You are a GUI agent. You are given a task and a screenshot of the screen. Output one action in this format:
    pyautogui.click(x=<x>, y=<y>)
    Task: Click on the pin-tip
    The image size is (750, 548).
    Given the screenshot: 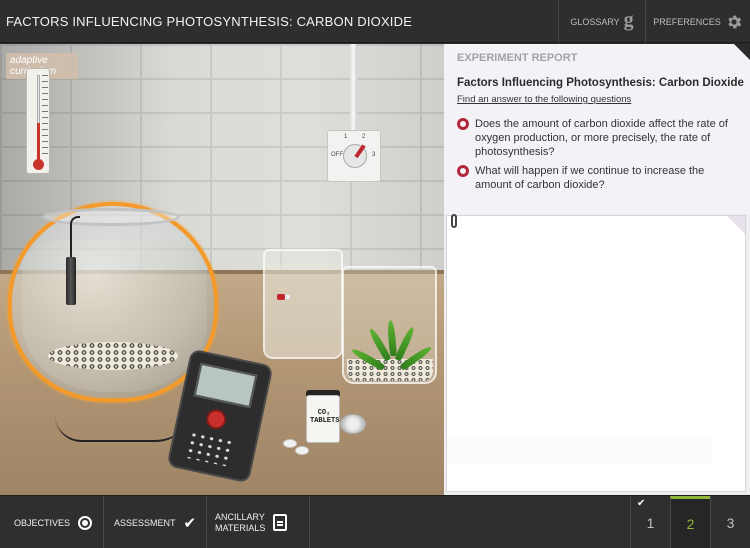 What is the action you would take?
    pyautogui.click(x=287, y=297)
    